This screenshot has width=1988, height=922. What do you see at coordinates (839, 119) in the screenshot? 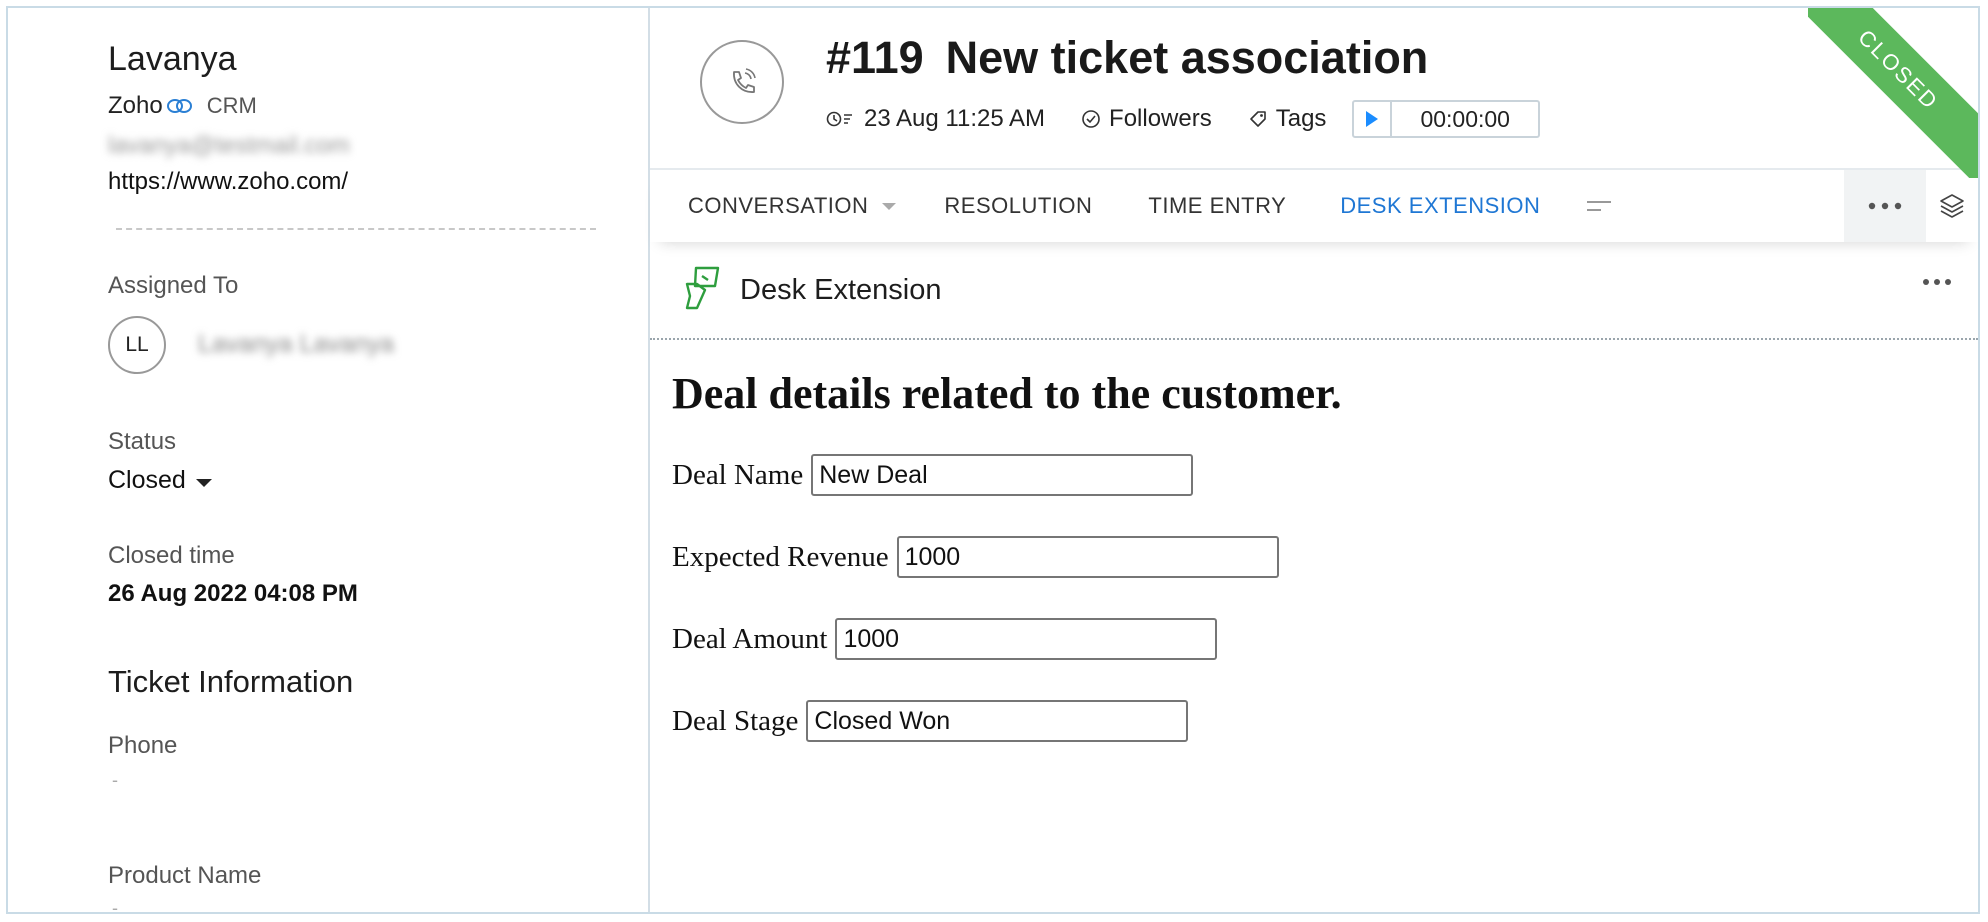
I see `clock-list-icon` at bounding box center [839, 119].